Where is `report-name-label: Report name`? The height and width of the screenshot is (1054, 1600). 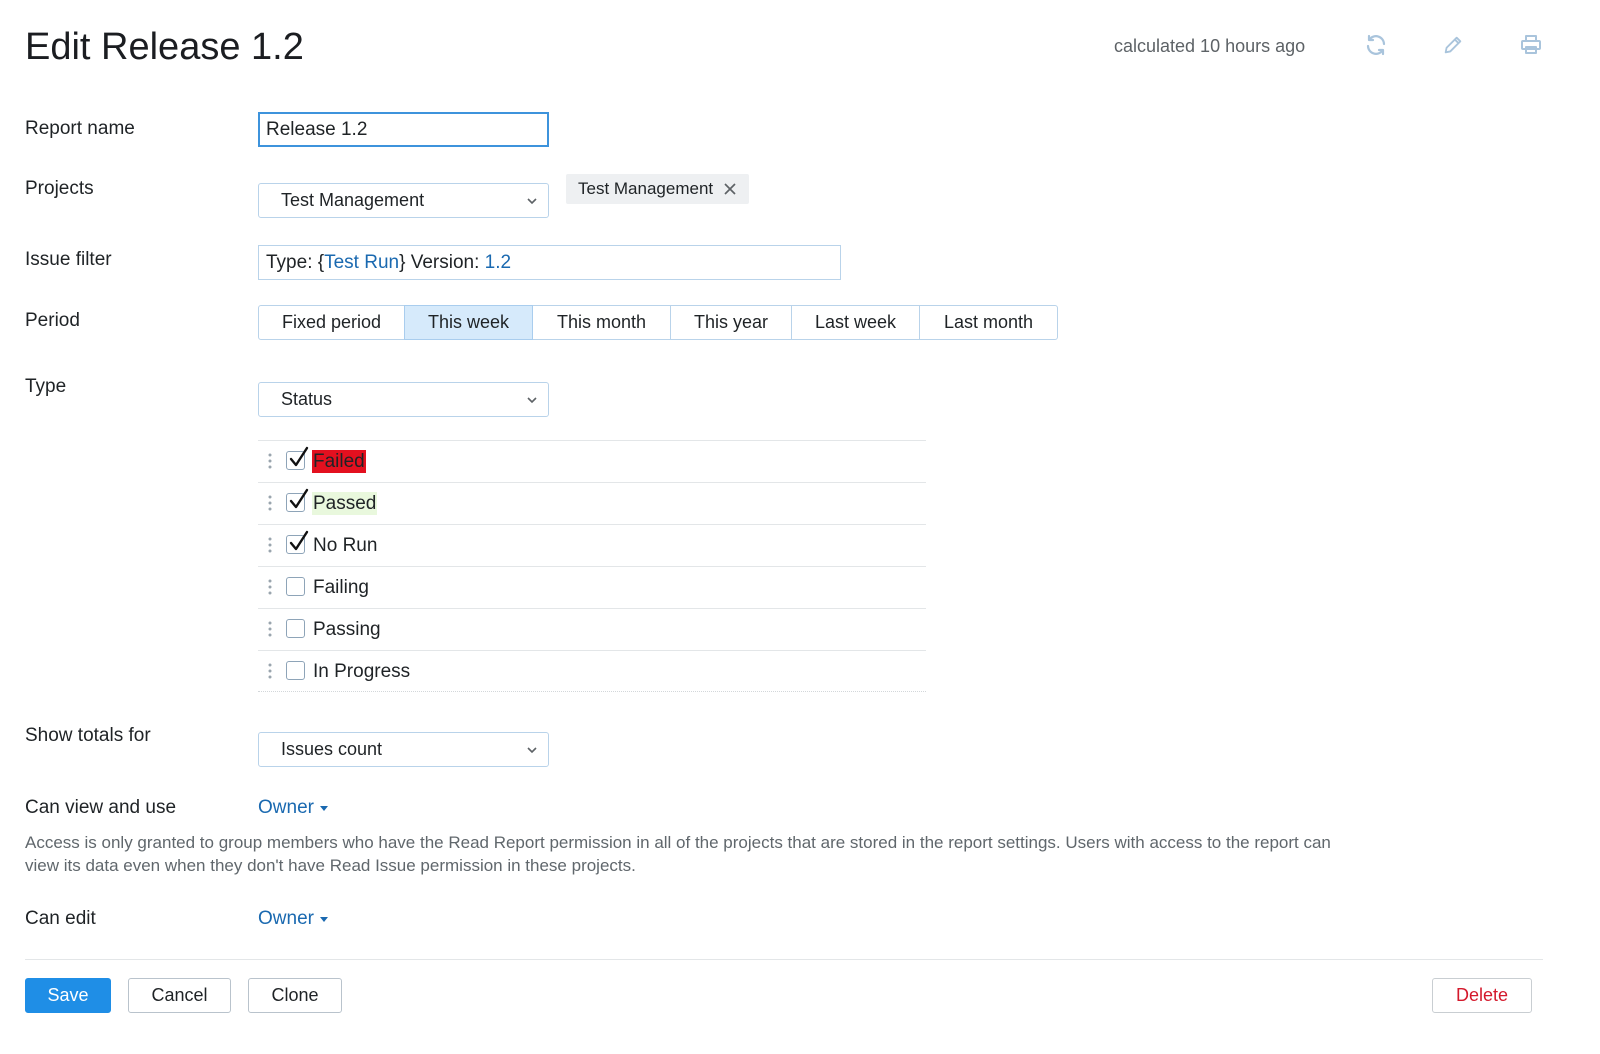
report-name-label: Report name is located at coordinates (80, 128).